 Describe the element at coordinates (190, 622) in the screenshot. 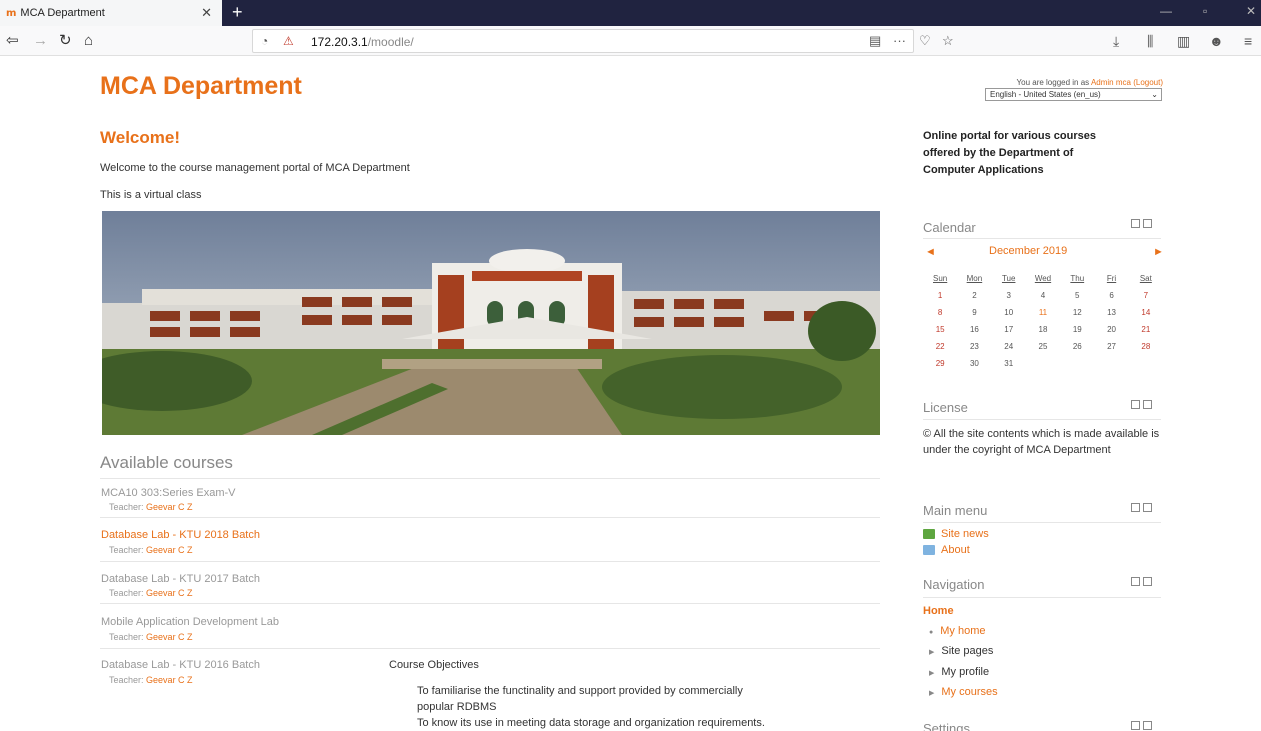

I see `course-link: Mobile Application Development Lab` at that location.